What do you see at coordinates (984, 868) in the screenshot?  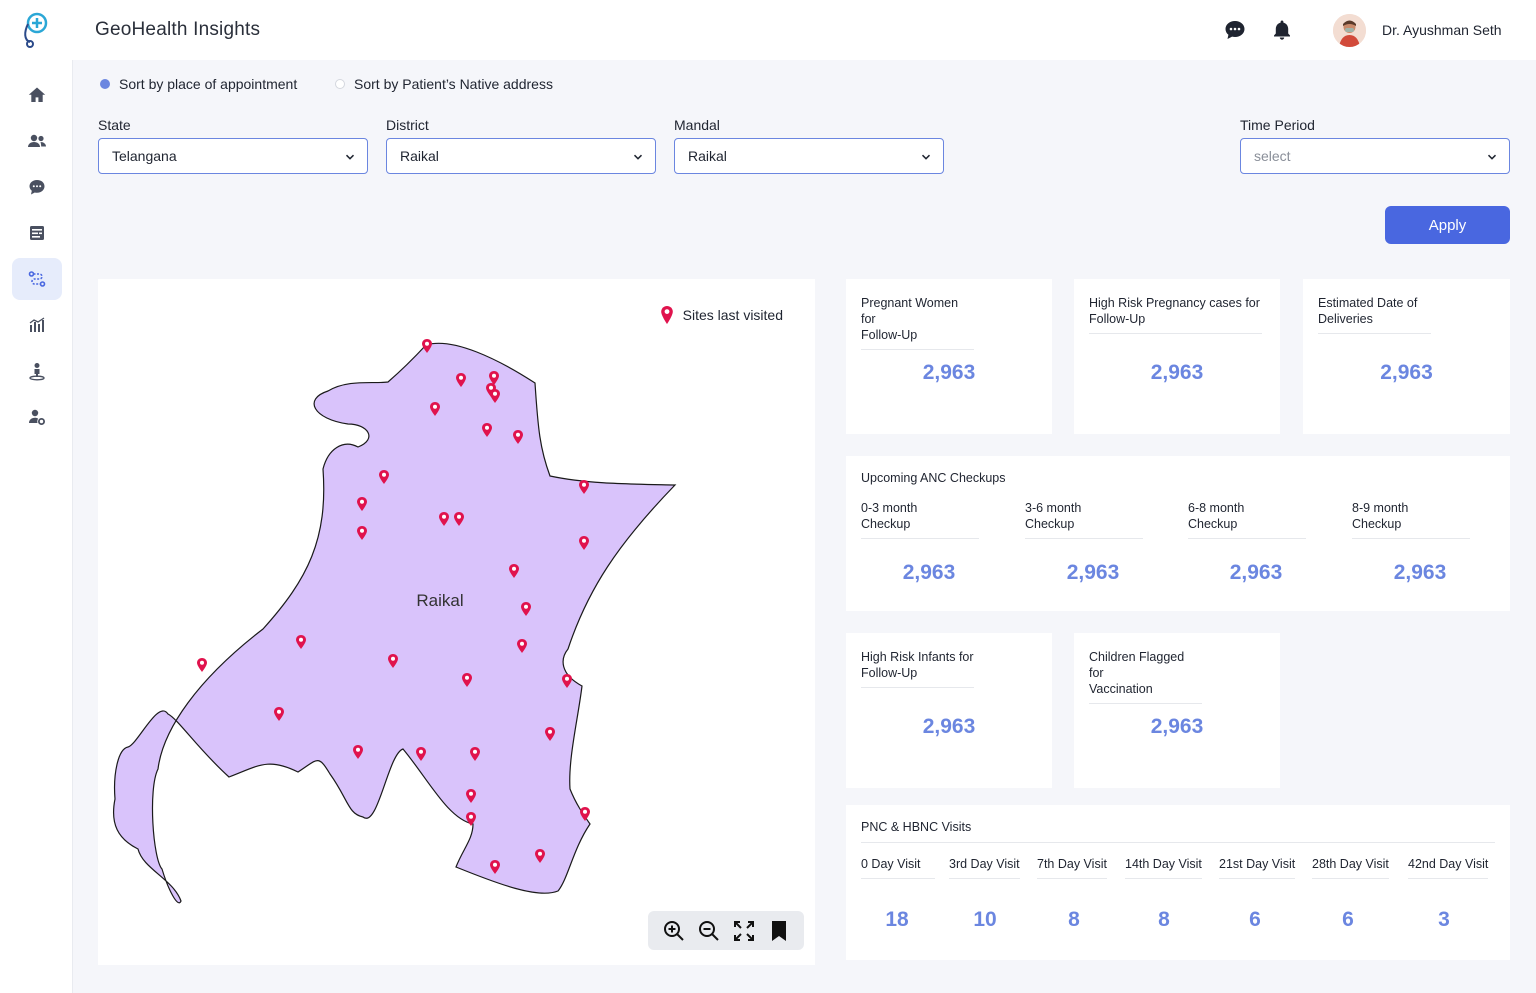 I see `visit-label-3rd-day: 3rd Day Visit` at bounding box center [984, 868].